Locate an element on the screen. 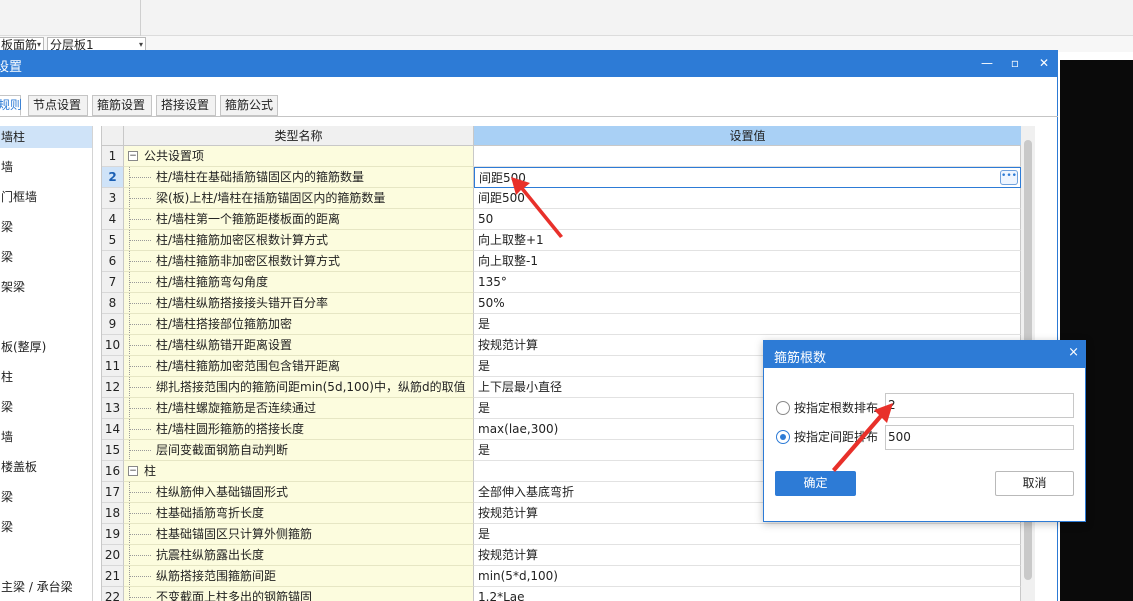 The image size is (1133, 601). setting-value-cell: 按规范计算 is located at coordinates (747, 555).